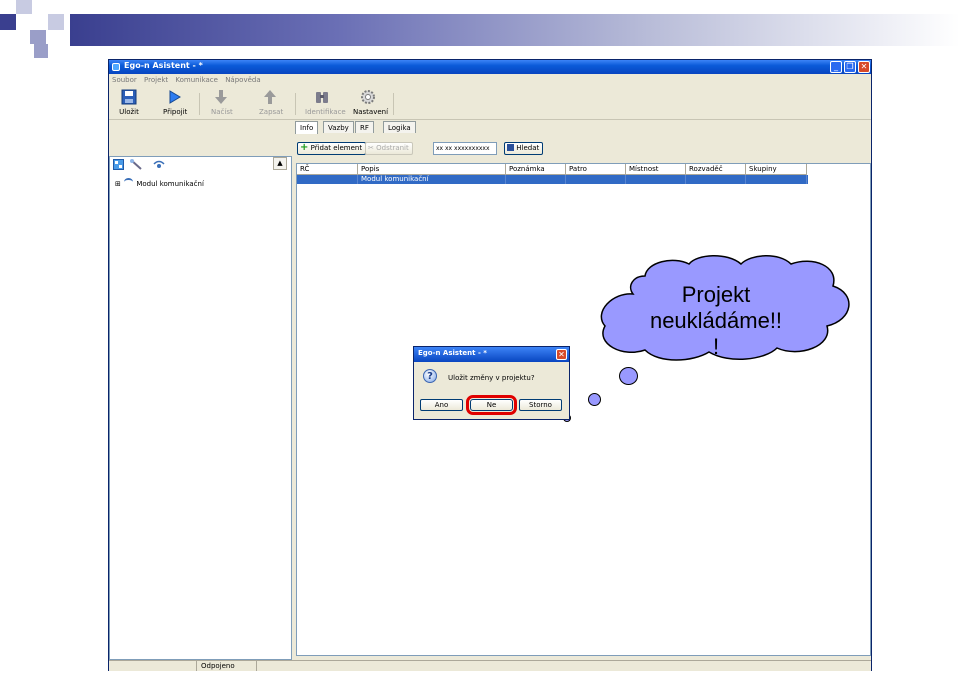 The image size is (960, 674). Describe the element at coordinates (864, 67) in the screenshot. I see `close-button: ✕` at that location.